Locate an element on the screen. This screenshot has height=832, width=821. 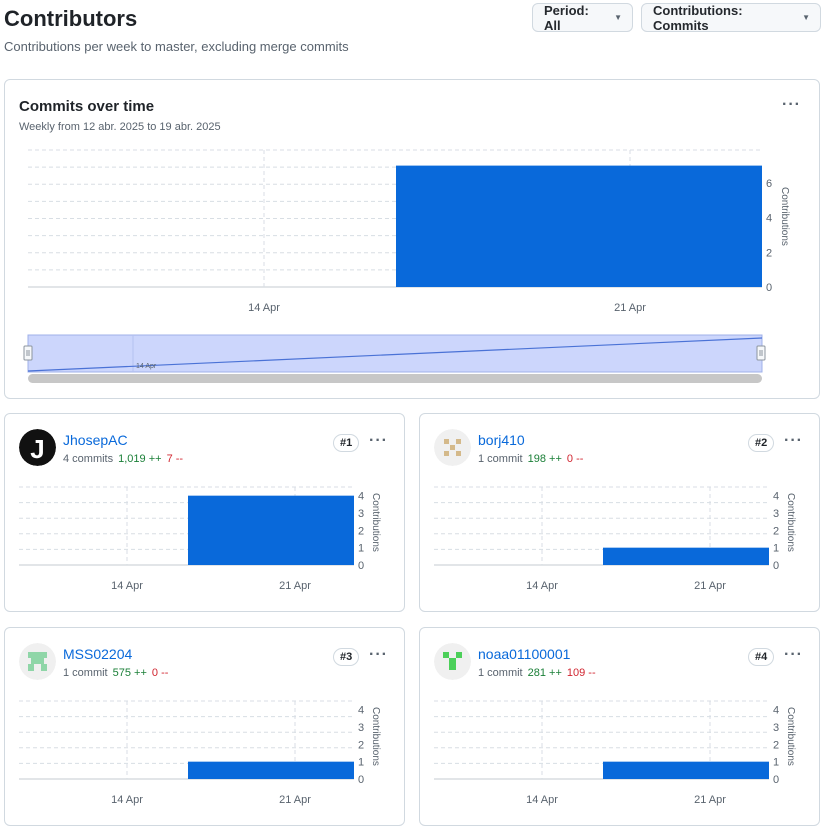
range-navigator: 14 Apr is located at coordinates (394, 358).